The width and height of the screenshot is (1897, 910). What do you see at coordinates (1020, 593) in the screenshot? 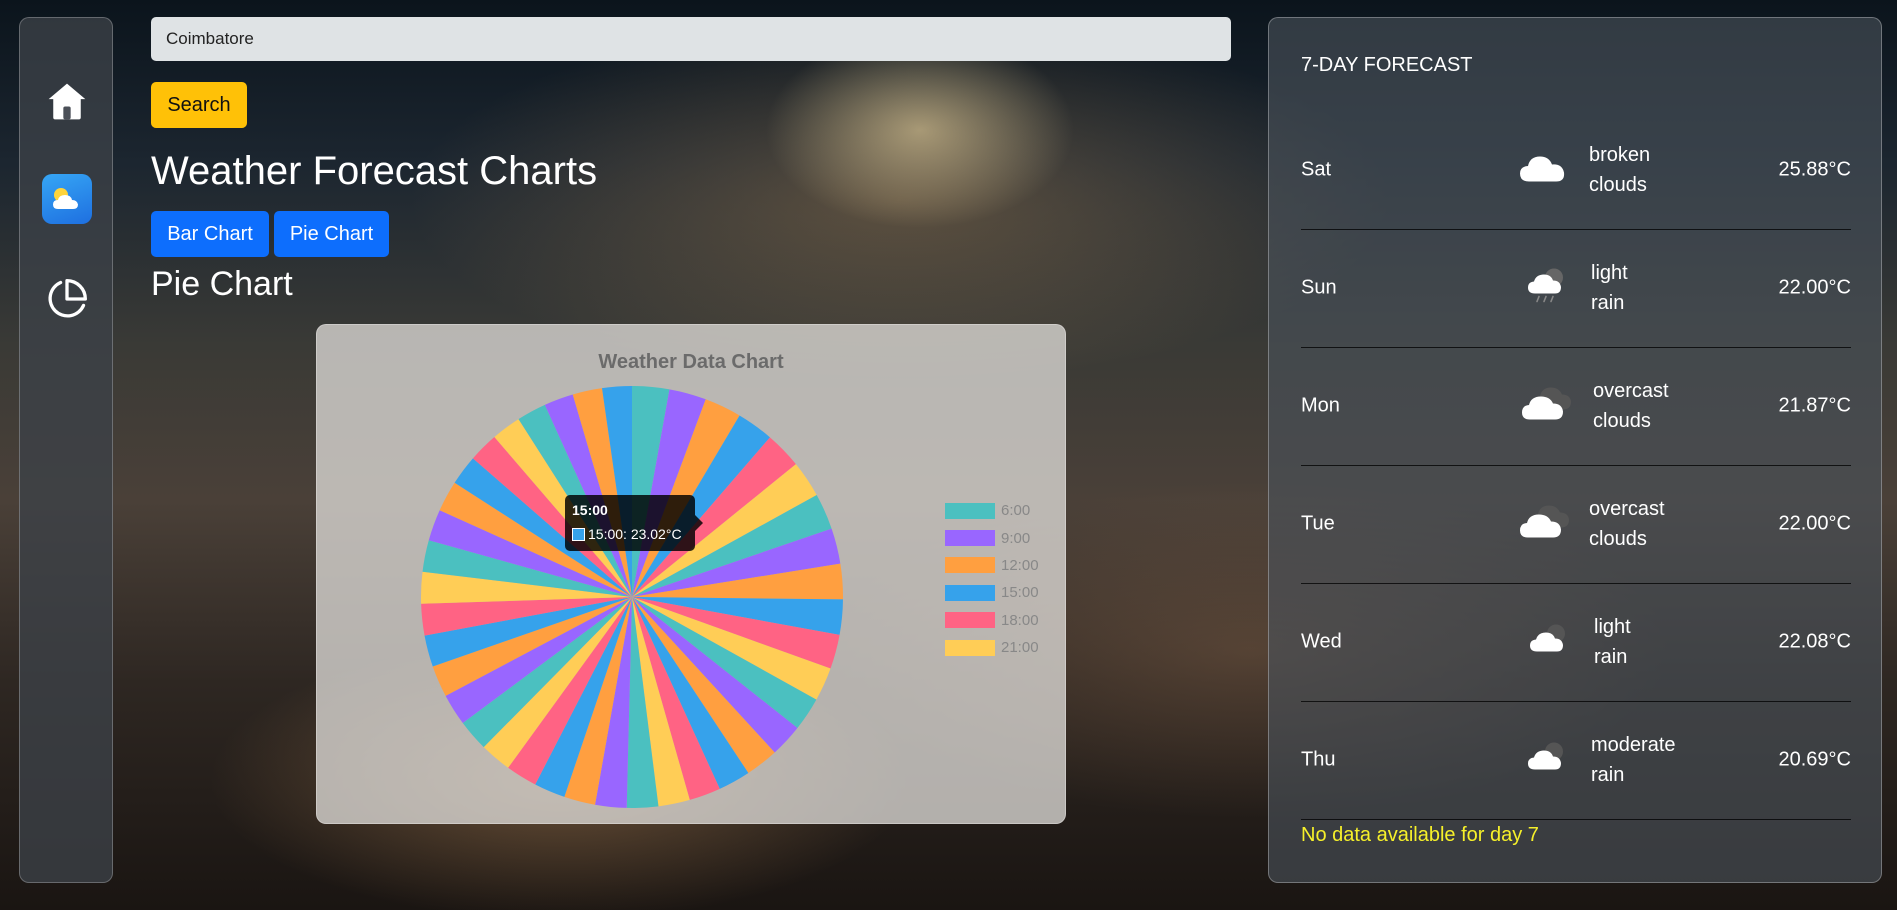
I see `legend-label: 15:00` at bounding box center [1020, 593].